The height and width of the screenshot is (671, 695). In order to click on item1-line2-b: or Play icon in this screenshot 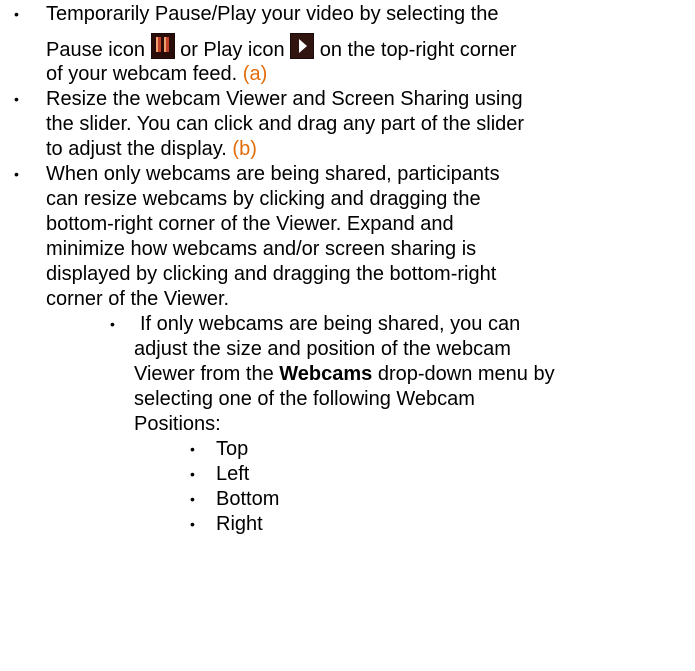, I will do `click(232, 50)`.